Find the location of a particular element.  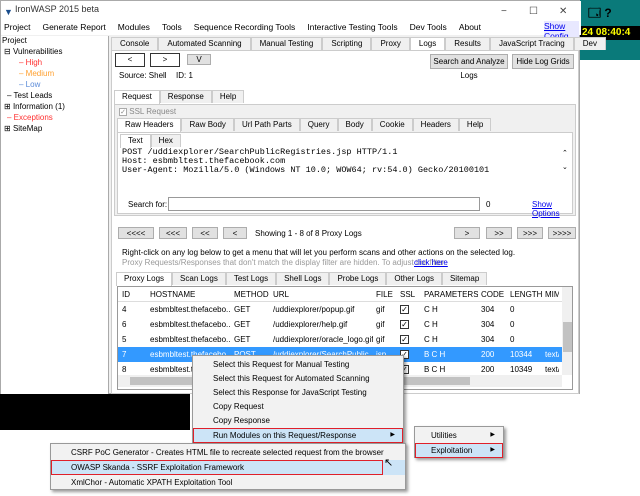

tree-exceptions: – Exceptions is located at coordinates (30, 118).